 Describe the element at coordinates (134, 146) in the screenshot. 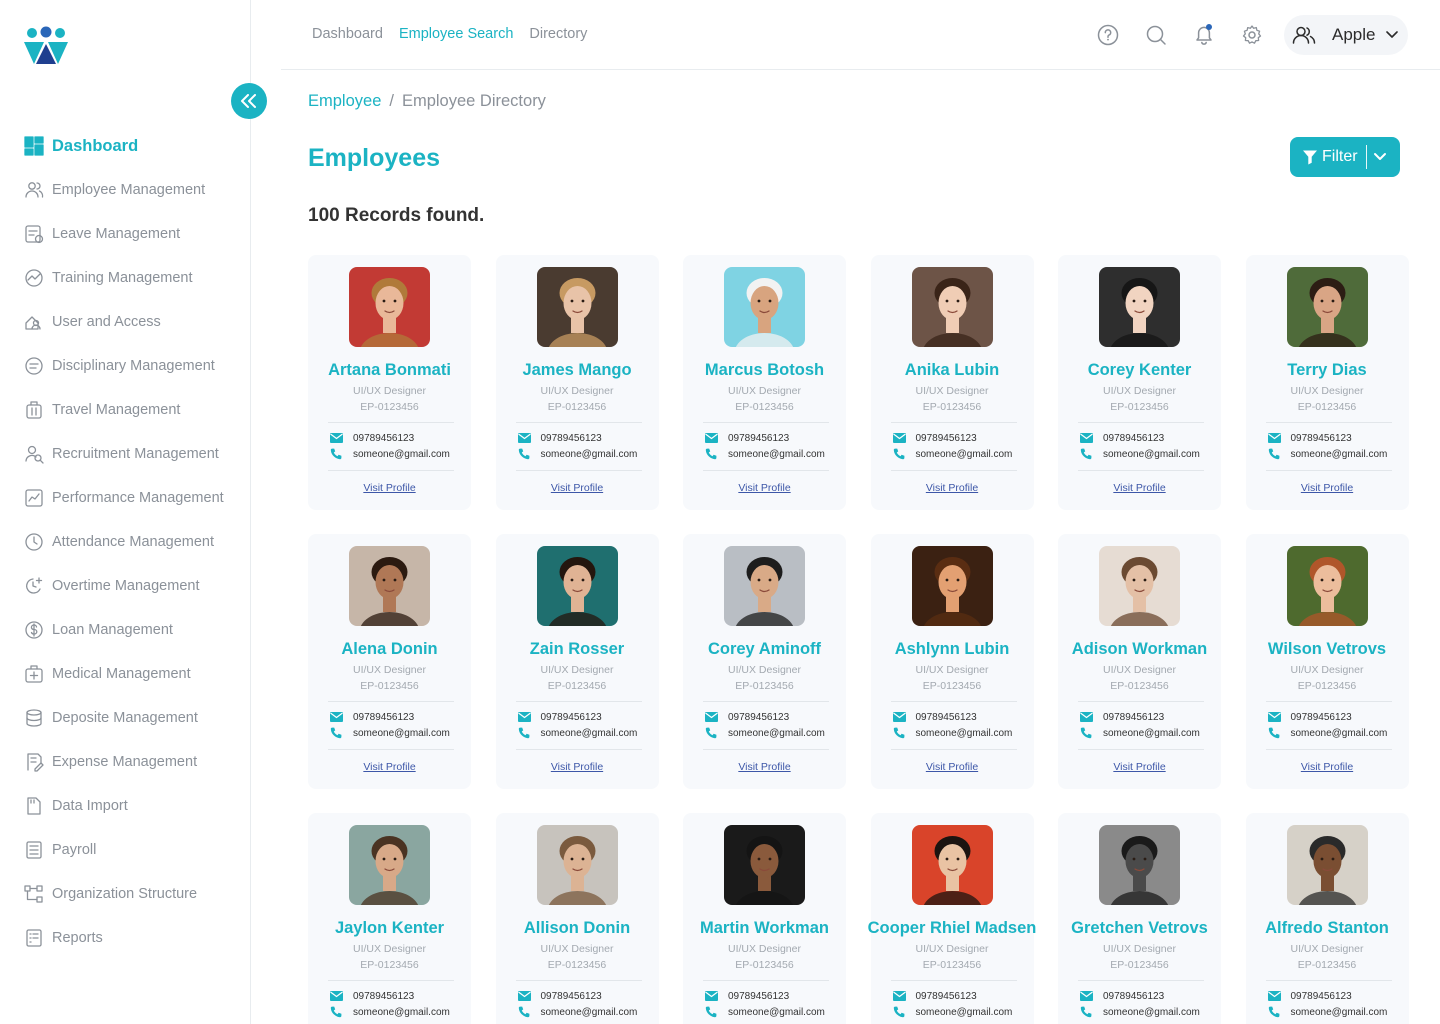

I see `sidebar-item-dashboard: Dashboard` at that location.